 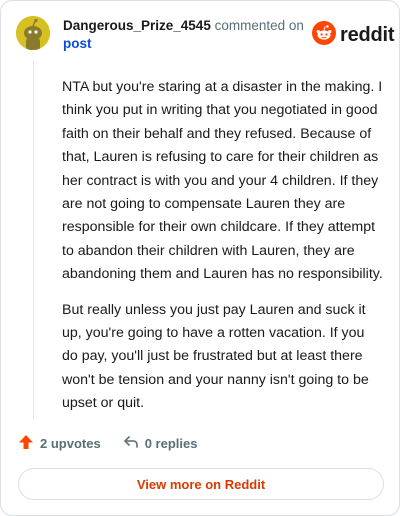 I want to click on post-link: post, so click(x=183, y=44).